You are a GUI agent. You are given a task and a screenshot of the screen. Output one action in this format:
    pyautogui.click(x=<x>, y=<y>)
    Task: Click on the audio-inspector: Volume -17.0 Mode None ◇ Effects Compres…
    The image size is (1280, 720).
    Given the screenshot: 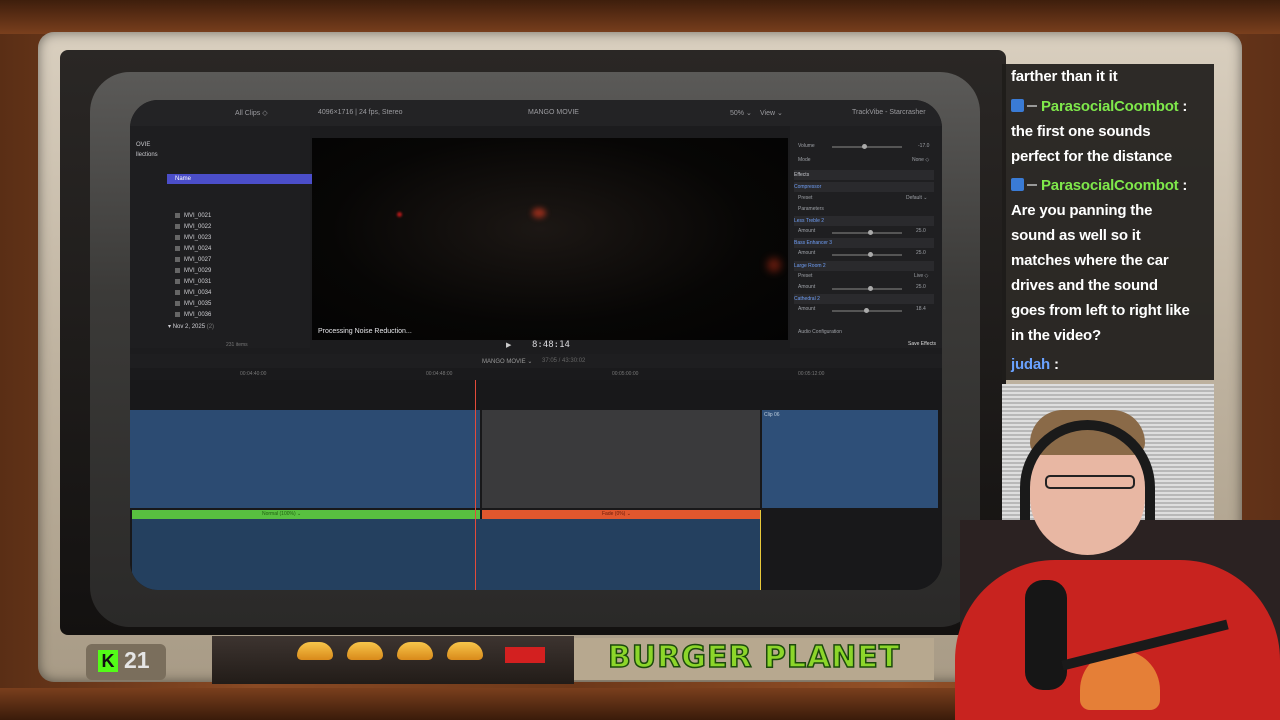 What is the action you would take?
    pyautogui.click(x=866, y=237)
    